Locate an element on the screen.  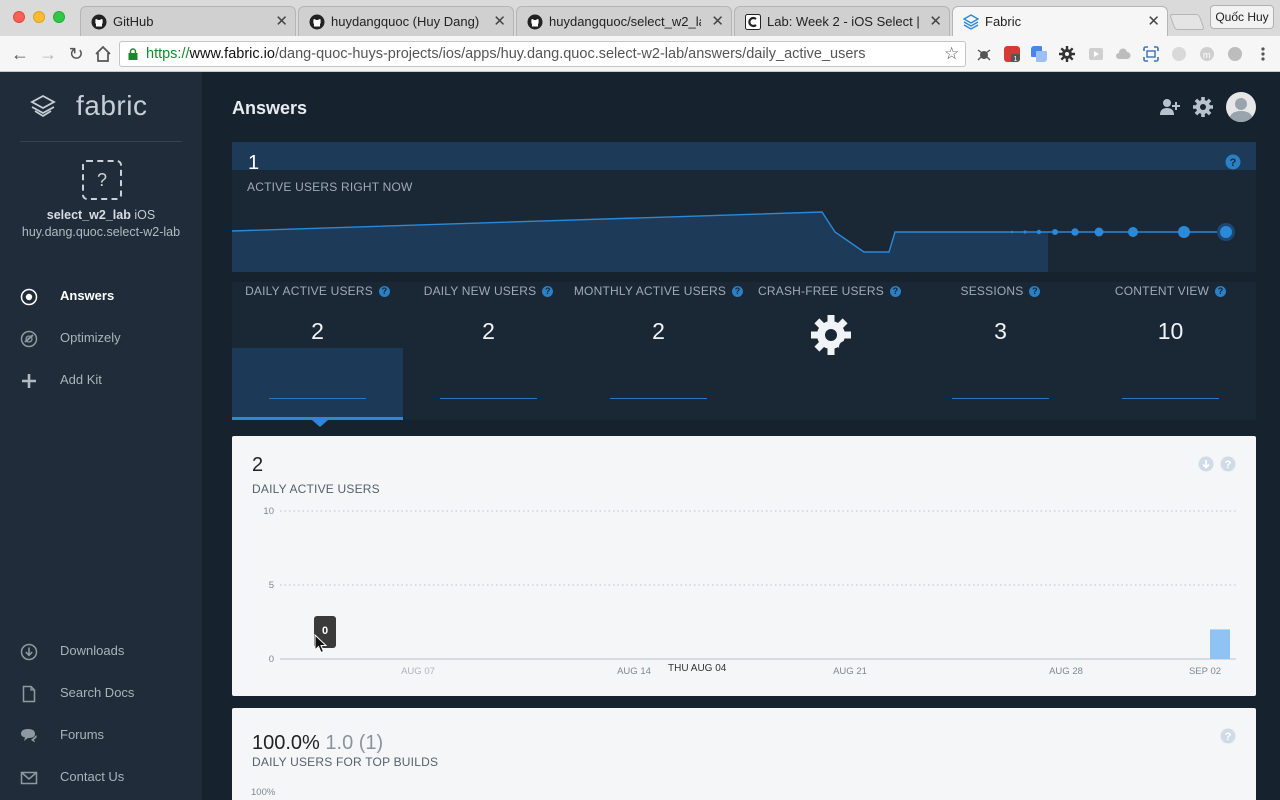
builds-version: 1.0 (1) is located at coordinates (354, 743).